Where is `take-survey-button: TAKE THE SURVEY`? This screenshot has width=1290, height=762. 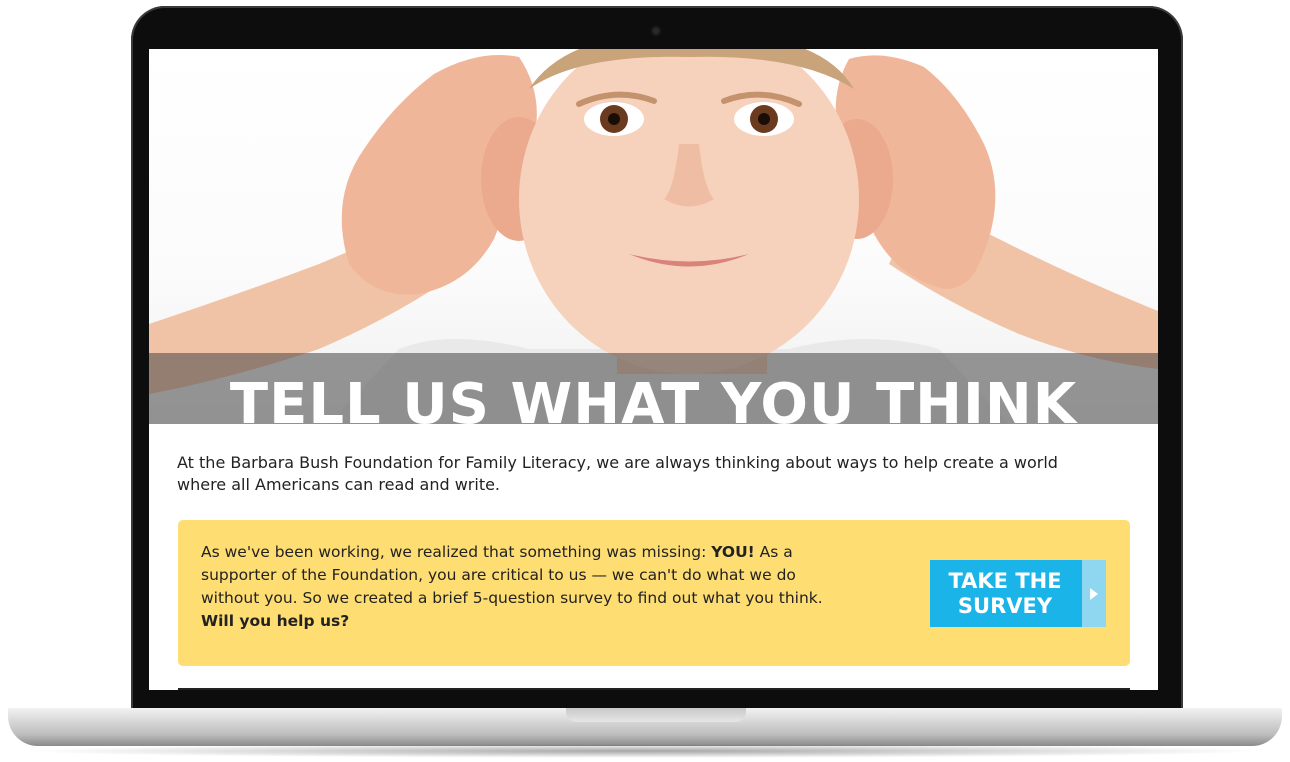 take-survey-button: TAKE THE SURVEY is located at coordinates (1018, 593).